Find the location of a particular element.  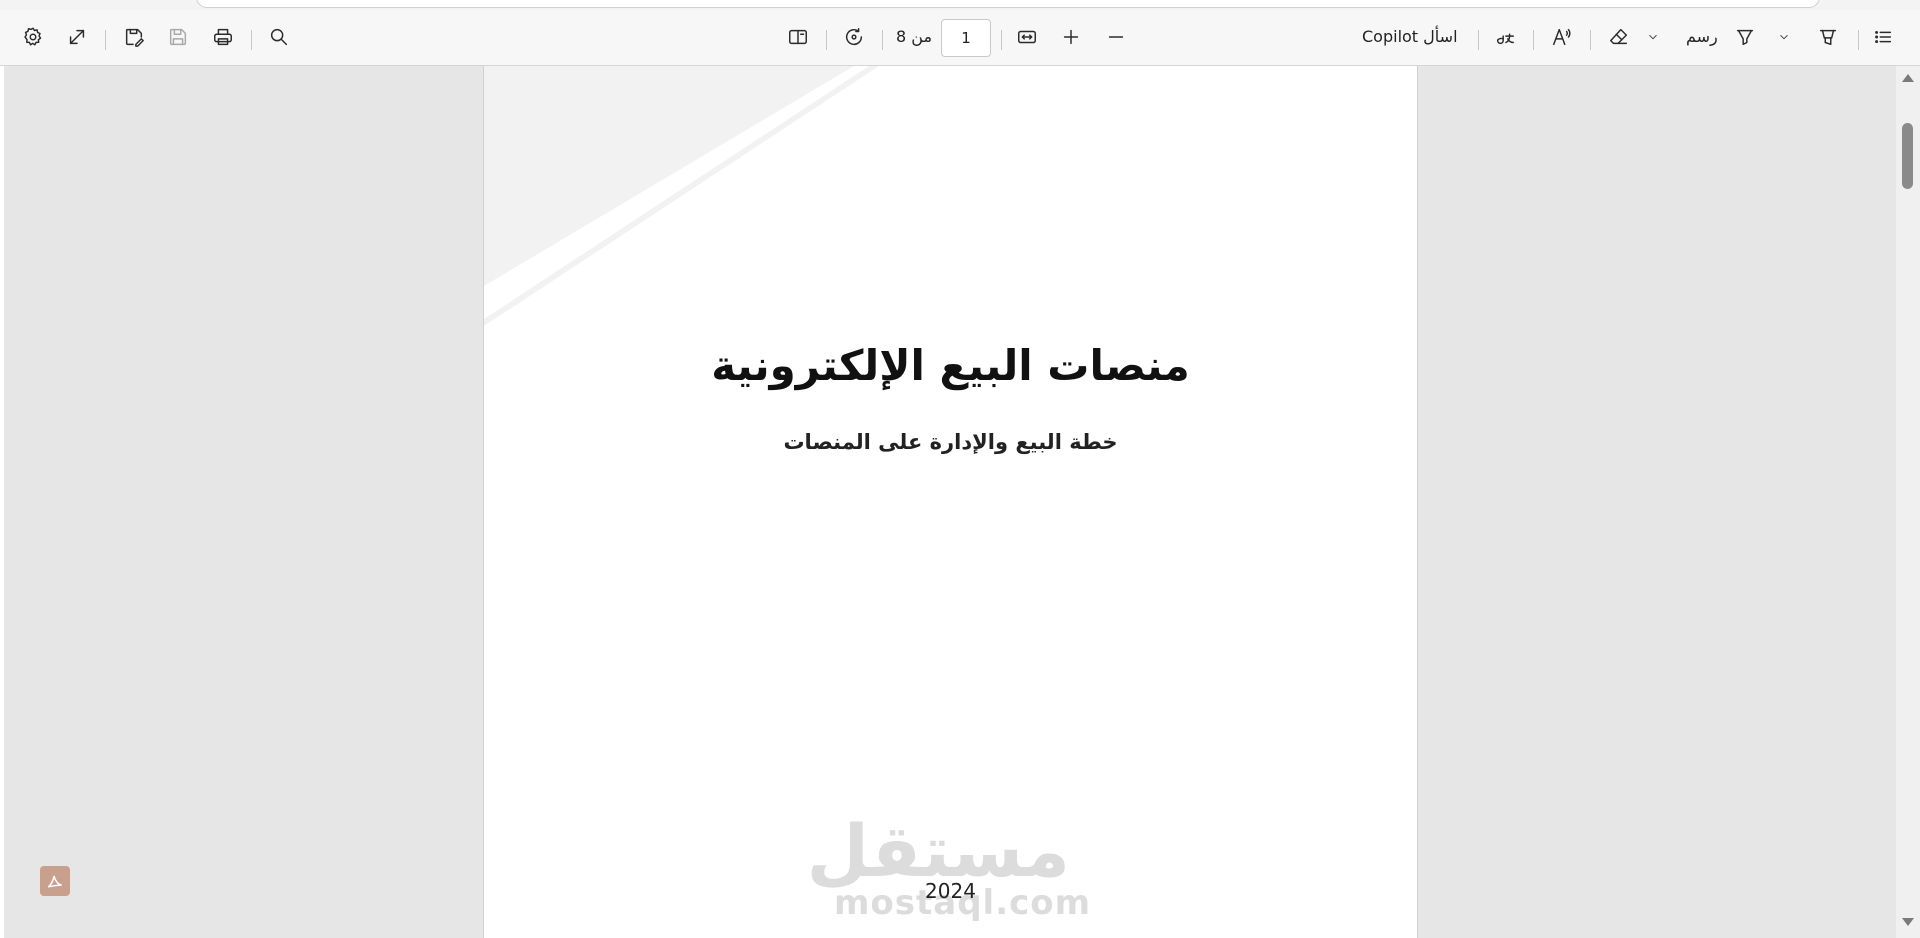

fullscreen-button is located at coordinates (77, 37).